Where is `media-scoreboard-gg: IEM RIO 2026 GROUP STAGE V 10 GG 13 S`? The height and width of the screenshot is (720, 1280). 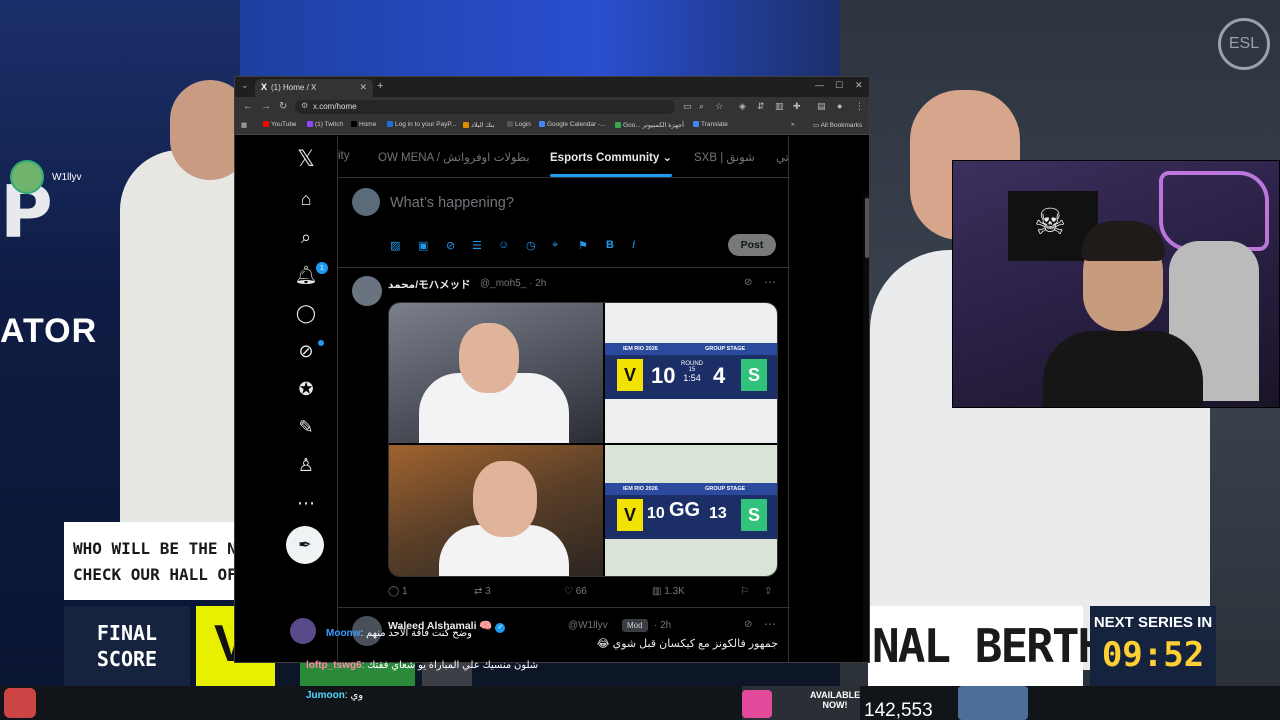 media-scoreboard-gg: IEM RIO 2026 GROUP STAGE V 10 GG 13 S is located at coordinates (691, 510).